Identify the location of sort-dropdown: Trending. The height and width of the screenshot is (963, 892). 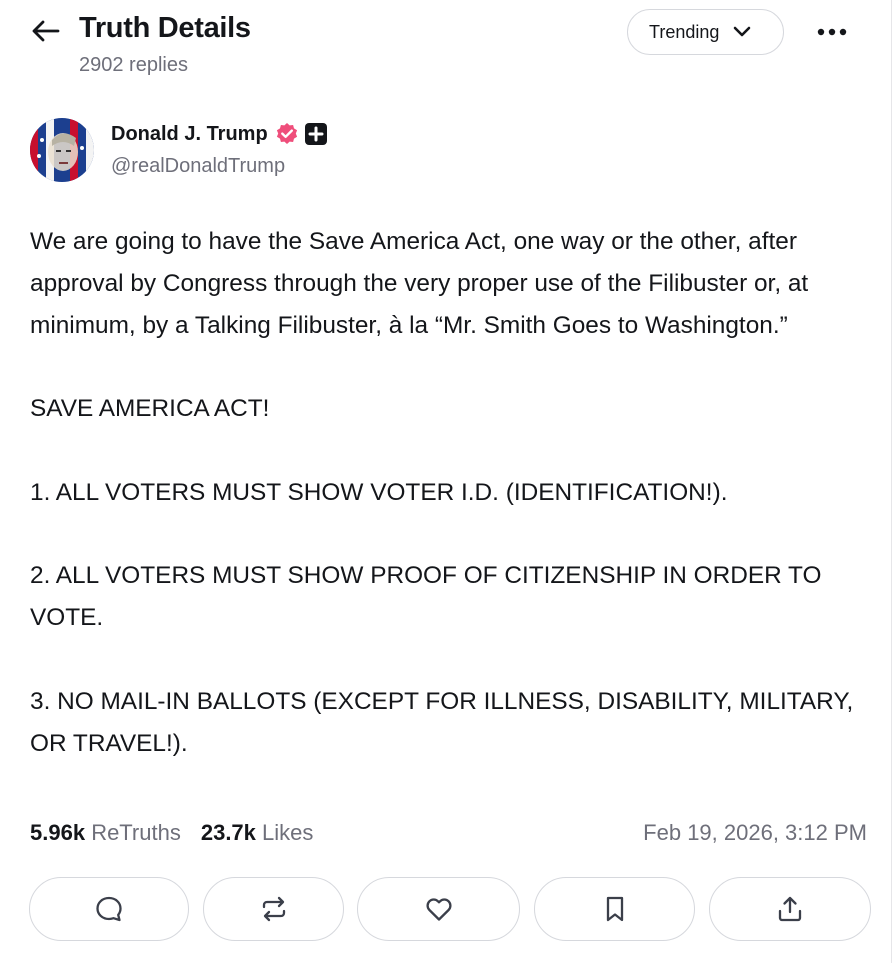
(705, 32).